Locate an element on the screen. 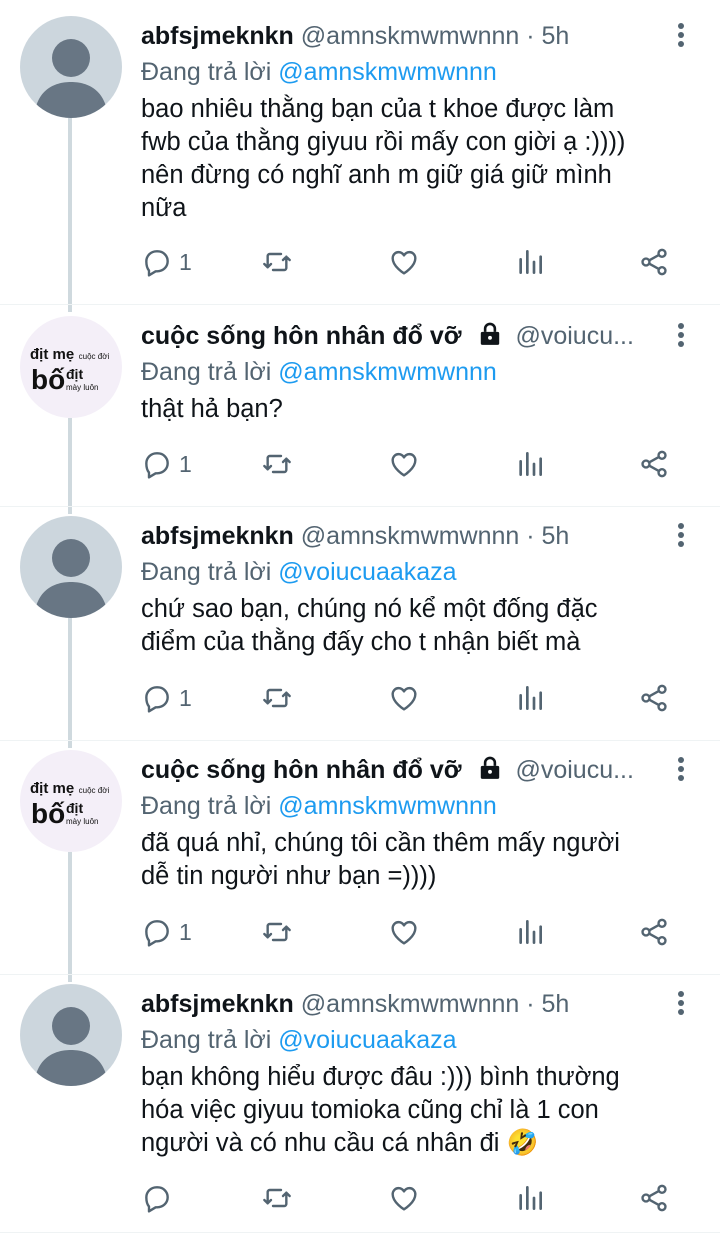 Image resolution: width=720 pixels, height=1237 pixels. reply-button is located at coordinates (160, 1198).